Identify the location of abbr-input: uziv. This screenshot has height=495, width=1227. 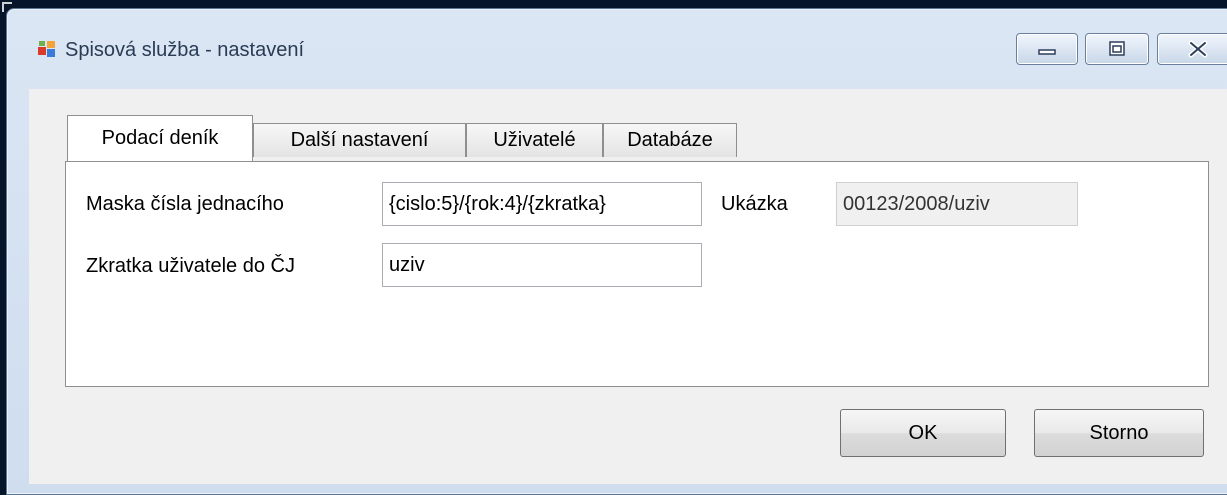
(542, 265).